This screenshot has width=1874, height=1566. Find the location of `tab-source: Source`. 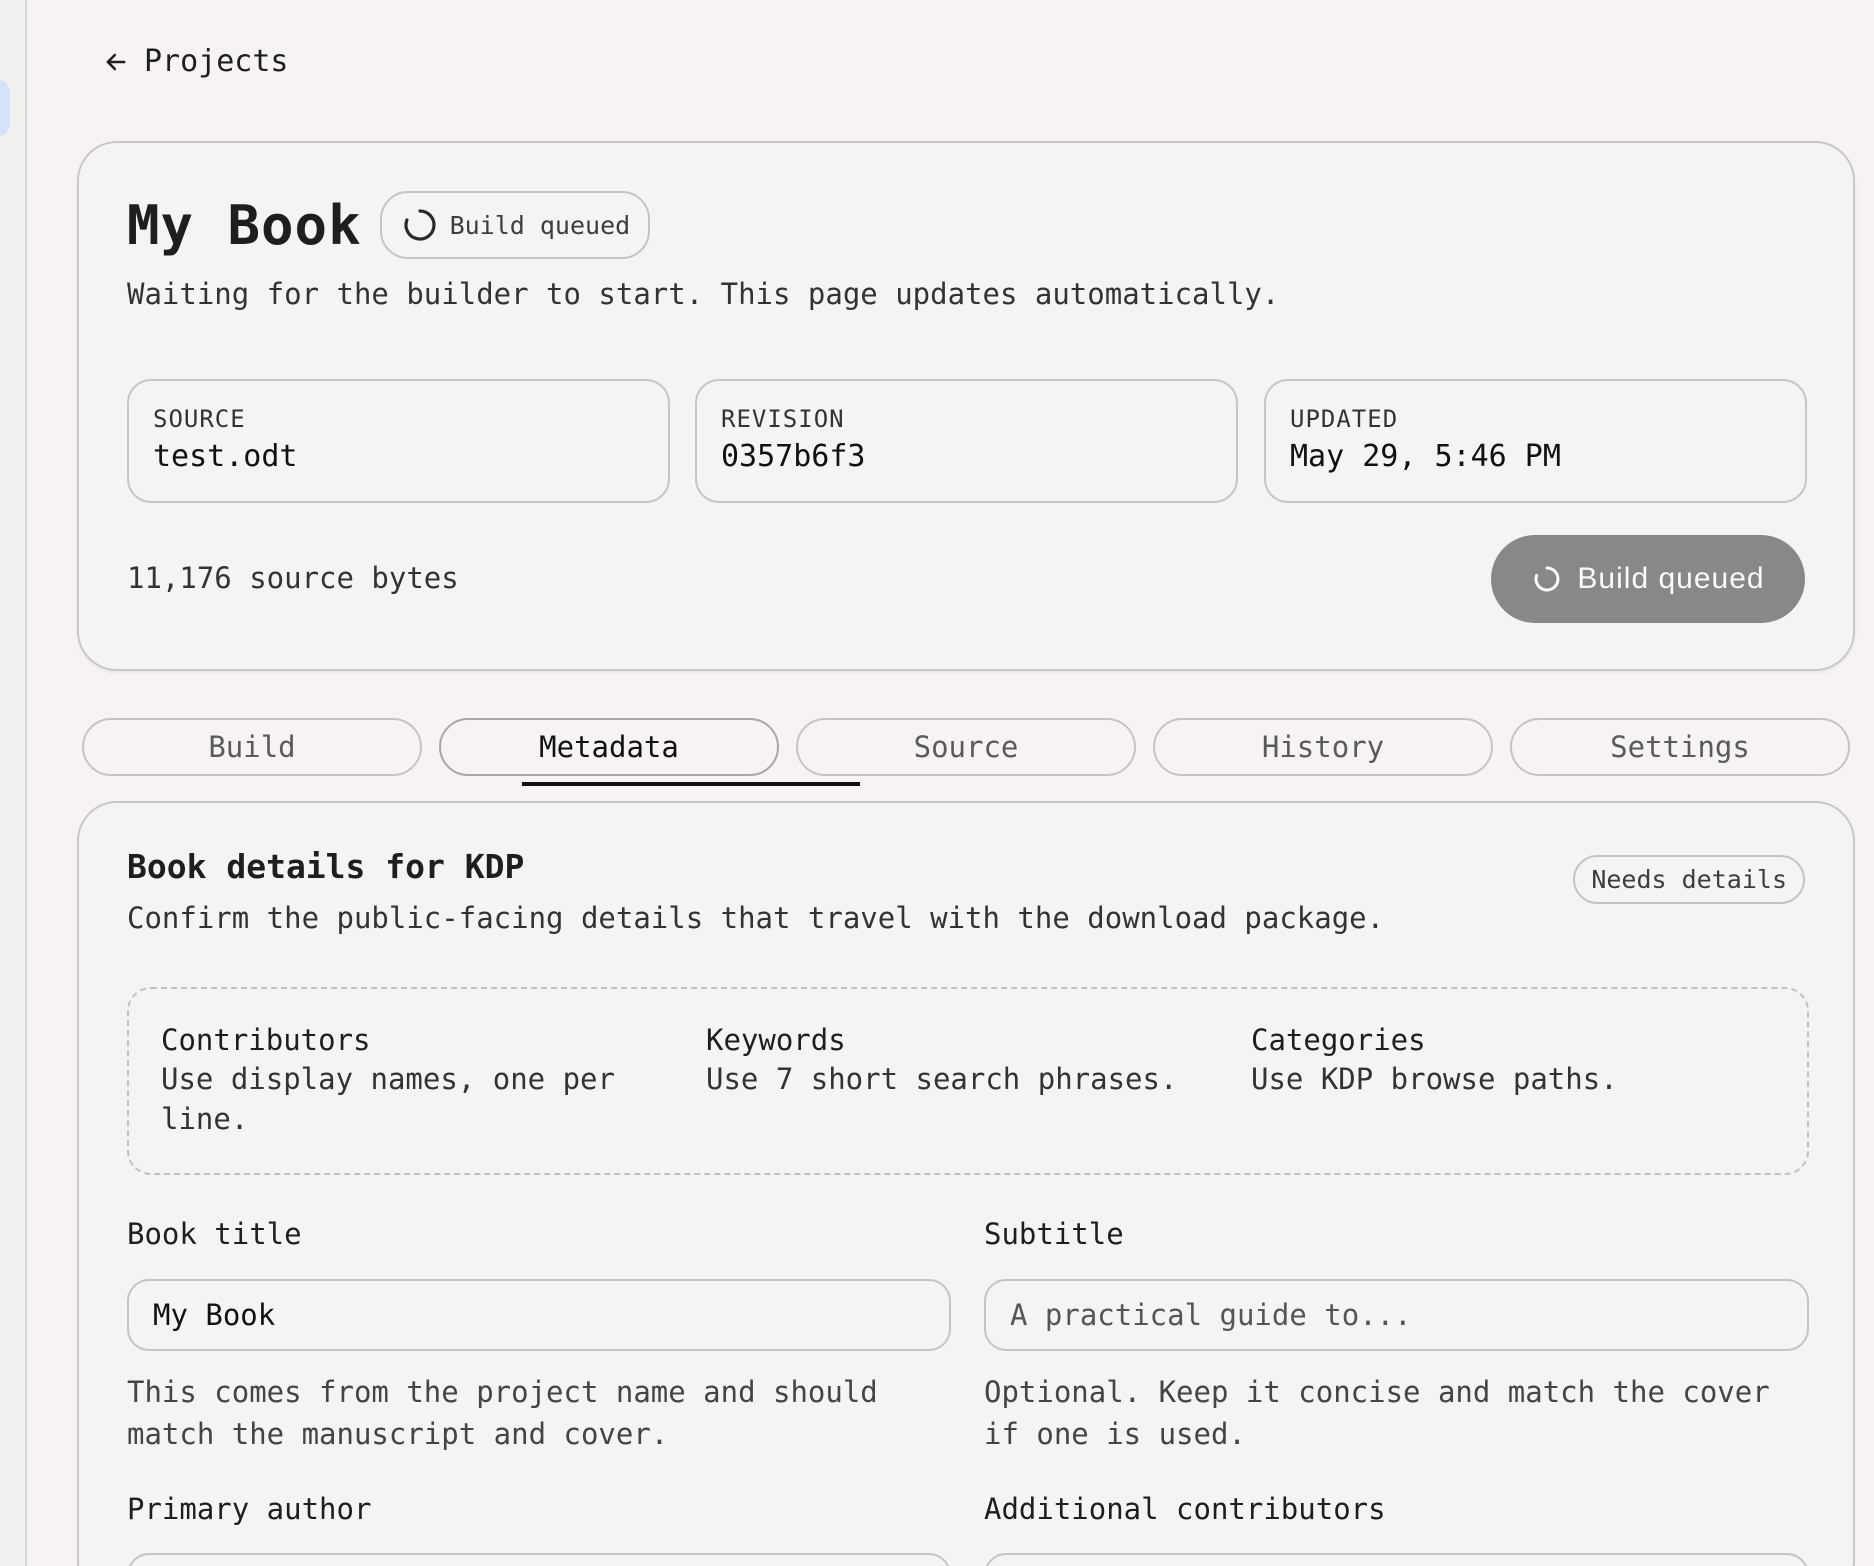

tab-source: Source is located at coordinates (966, 747).